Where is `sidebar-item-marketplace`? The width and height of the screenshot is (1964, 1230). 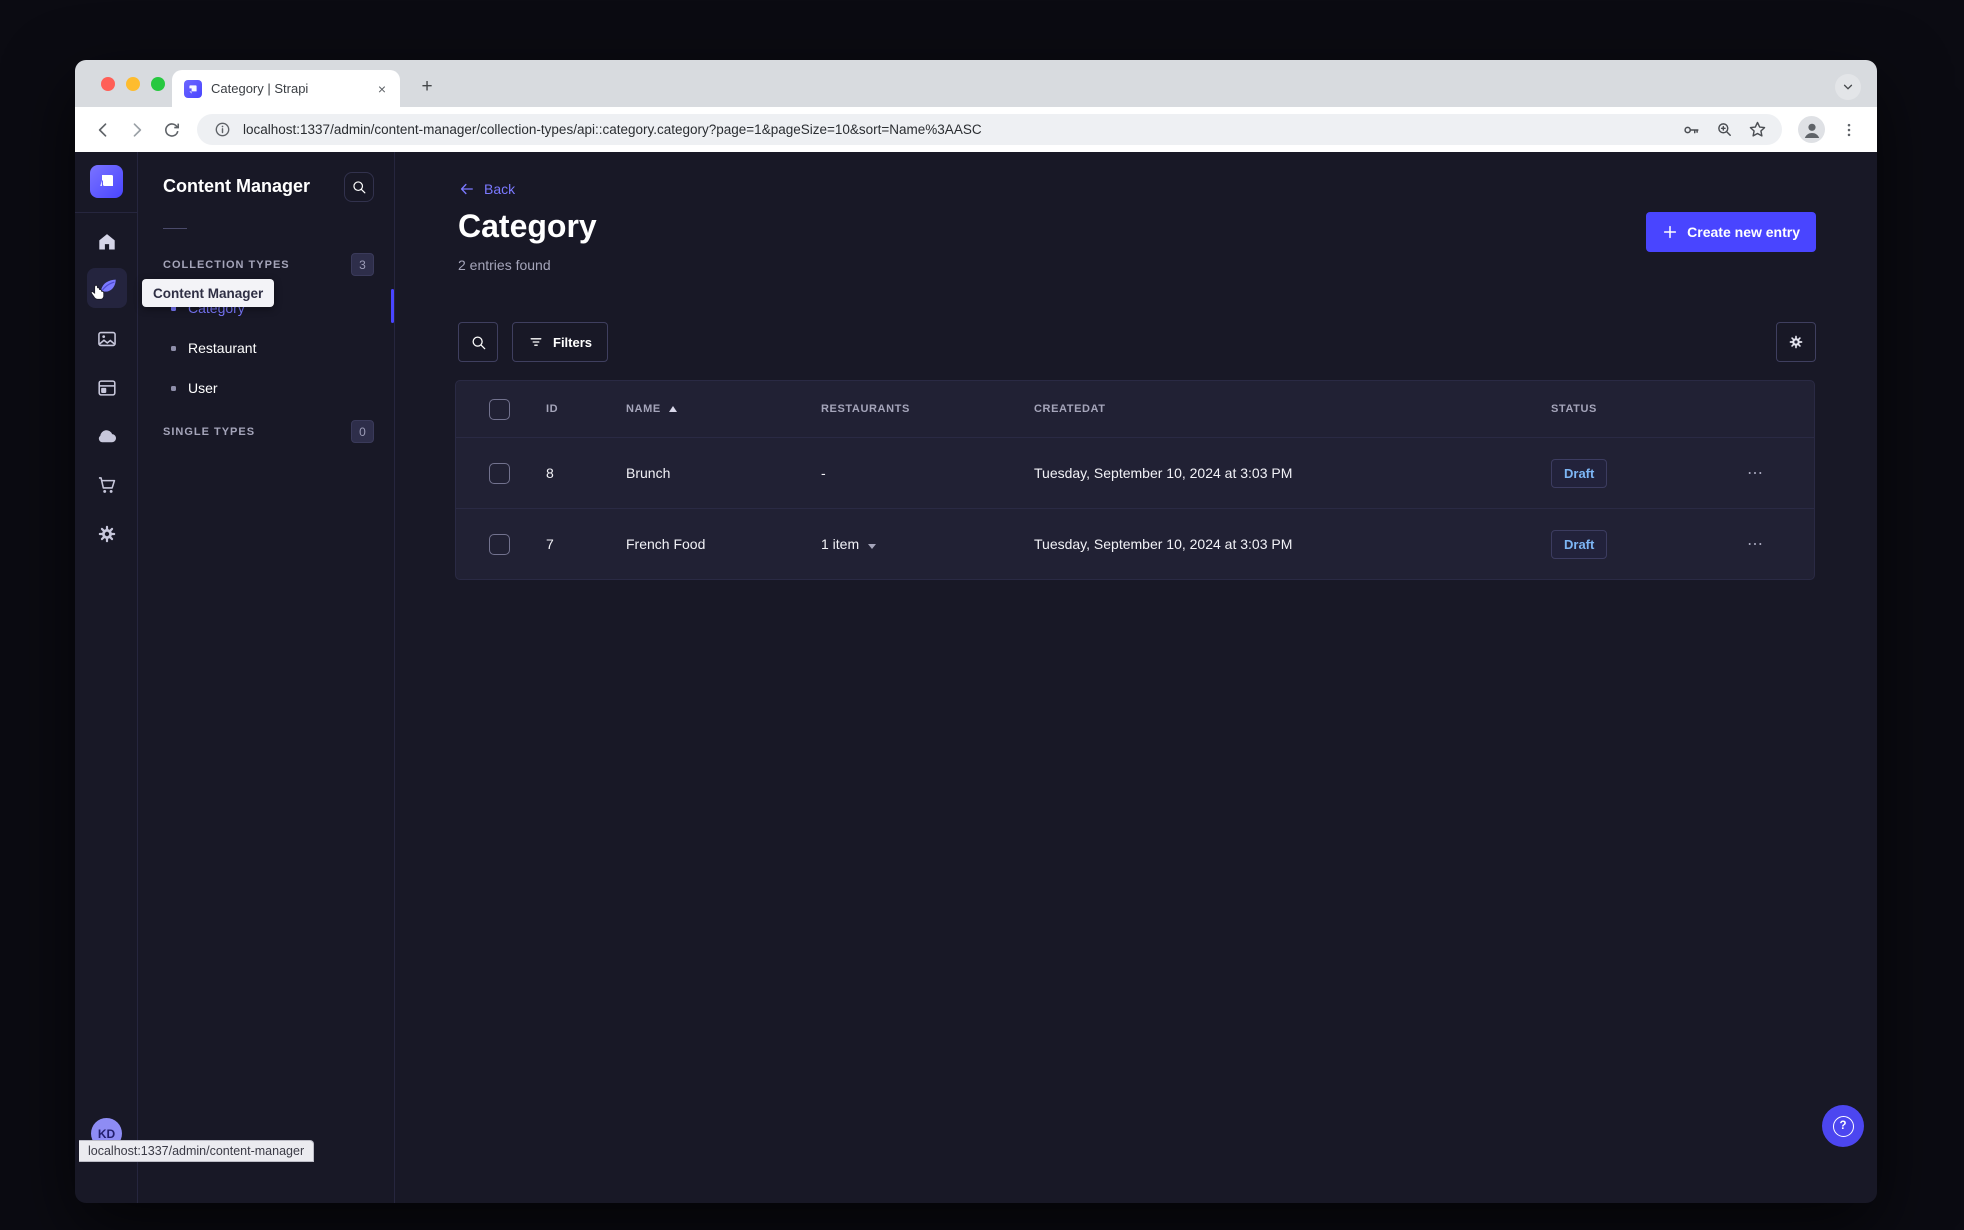 sidebar-item-marketplace is located at coordinates (107, 485).